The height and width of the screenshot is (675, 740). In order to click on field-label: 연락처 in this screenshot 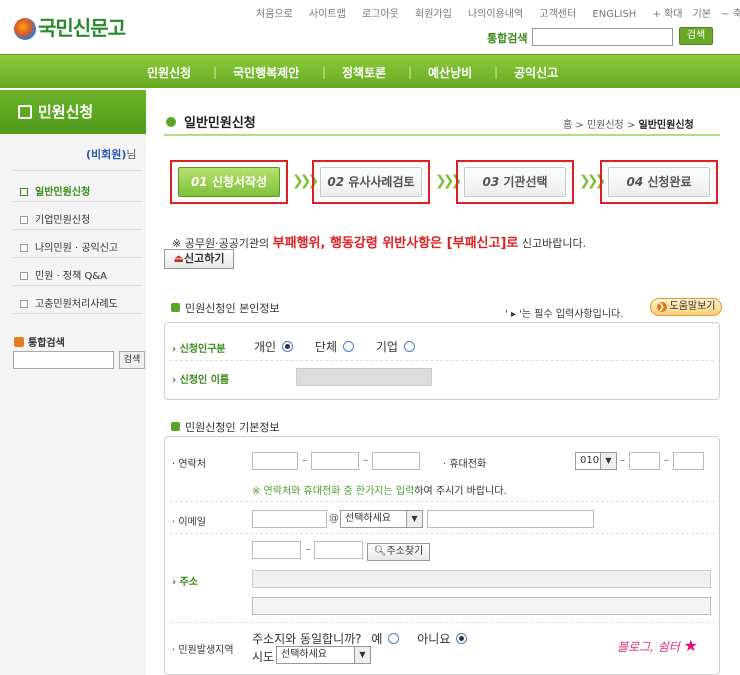, I will do `click(192, 464)`.